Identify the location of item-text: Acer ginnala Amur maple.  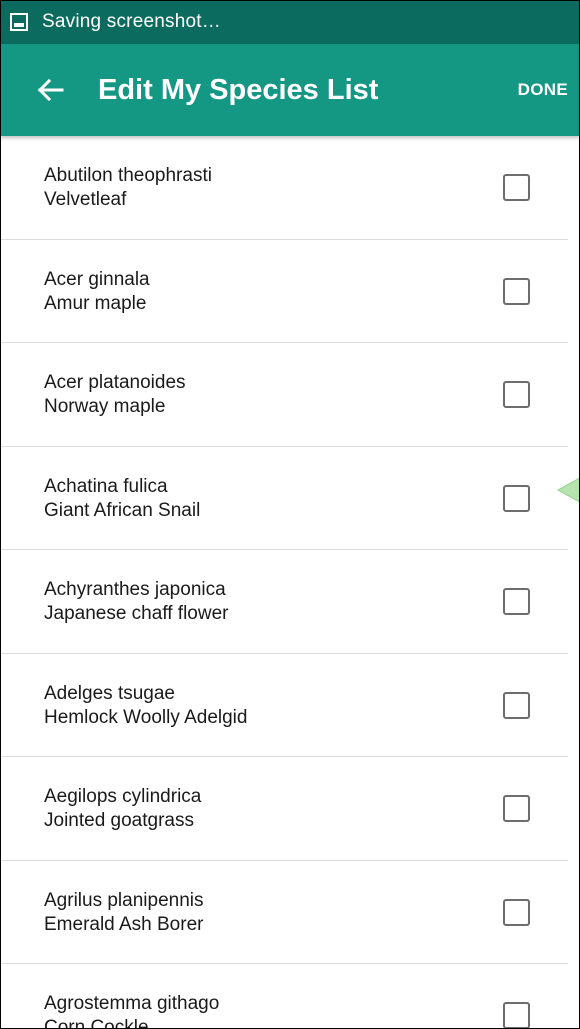
(97, 292).